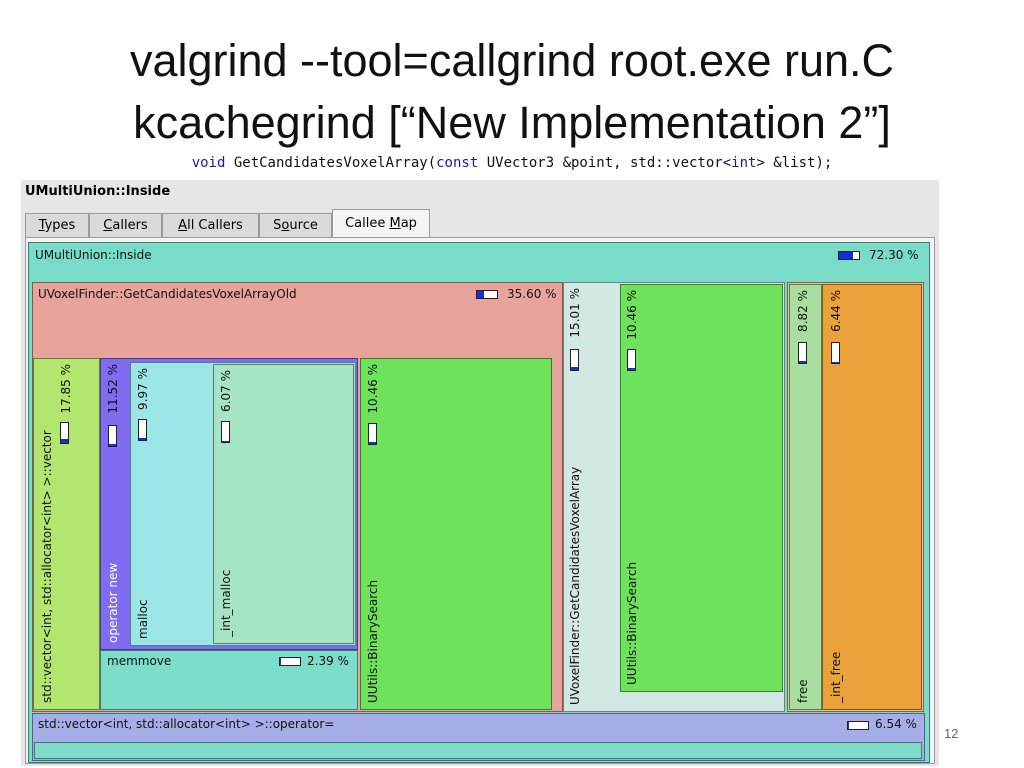  I want to click on tab-label: ll Callers, so click(215, 225).